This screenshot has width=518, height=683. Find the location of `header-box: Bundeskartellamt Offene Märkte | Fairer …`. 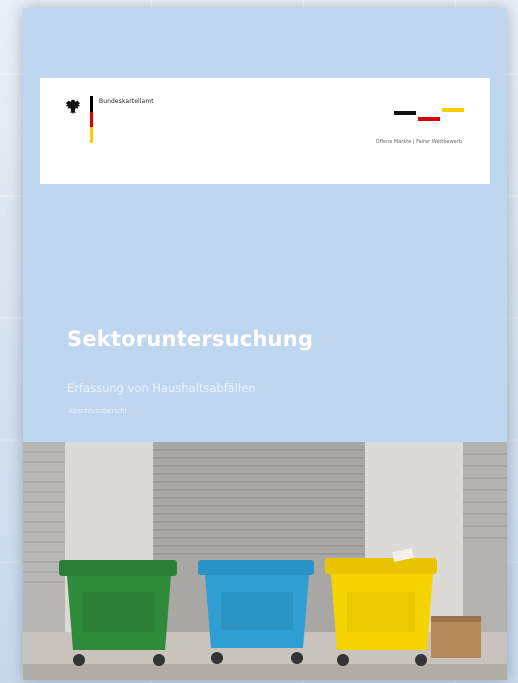

header-box: Bundeskartellamt Offene Märkte | Fairer … is located at coordinates (265, 131).